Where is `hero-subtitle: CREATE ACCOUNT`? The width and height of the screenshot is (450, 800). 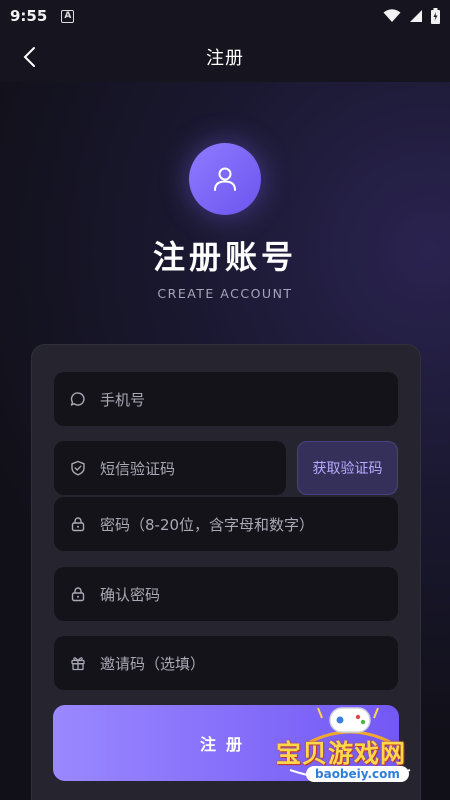
hero-subtitle: CREATE ACCOUNT is located at coordinates (225, 293).